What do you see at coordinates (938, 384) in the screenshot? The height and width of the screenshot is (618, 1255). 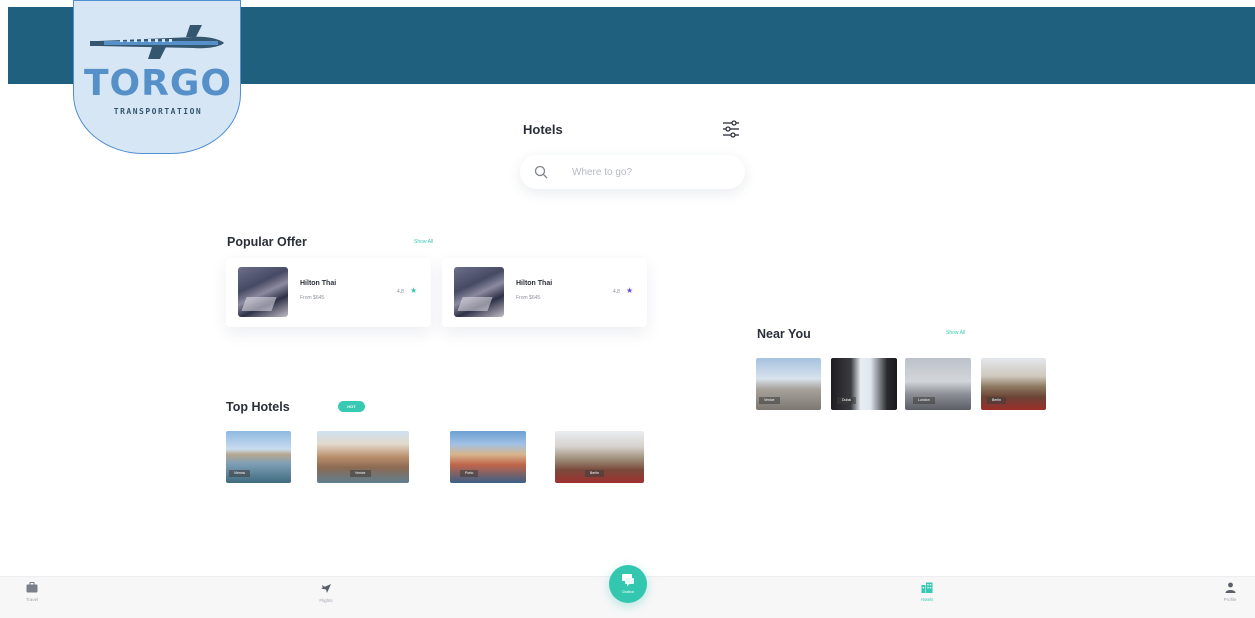 I see `near-you-photo-london: London` at bounding box center [938, 384].